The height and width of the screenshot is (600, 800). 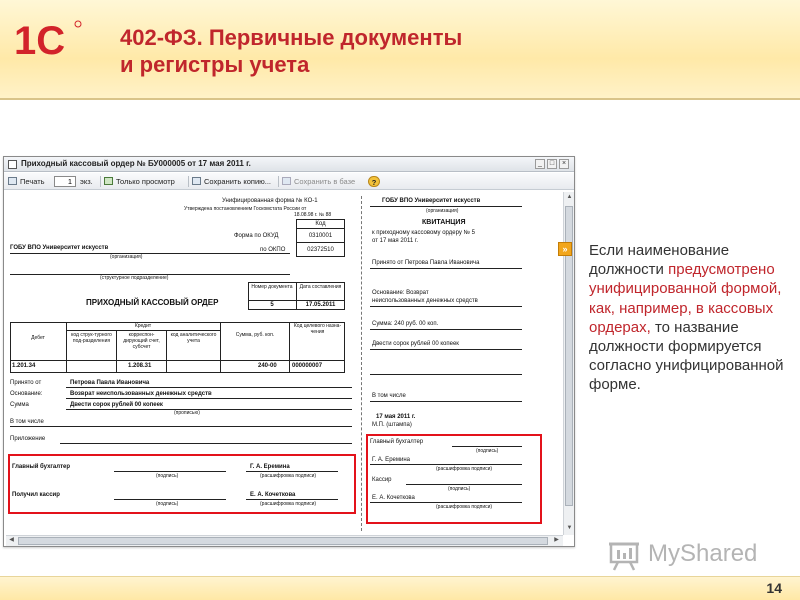 What do you see at coordinates (774, 588) in the screenshot?
I see `page-number: 14` at bounding box center [774, 588].